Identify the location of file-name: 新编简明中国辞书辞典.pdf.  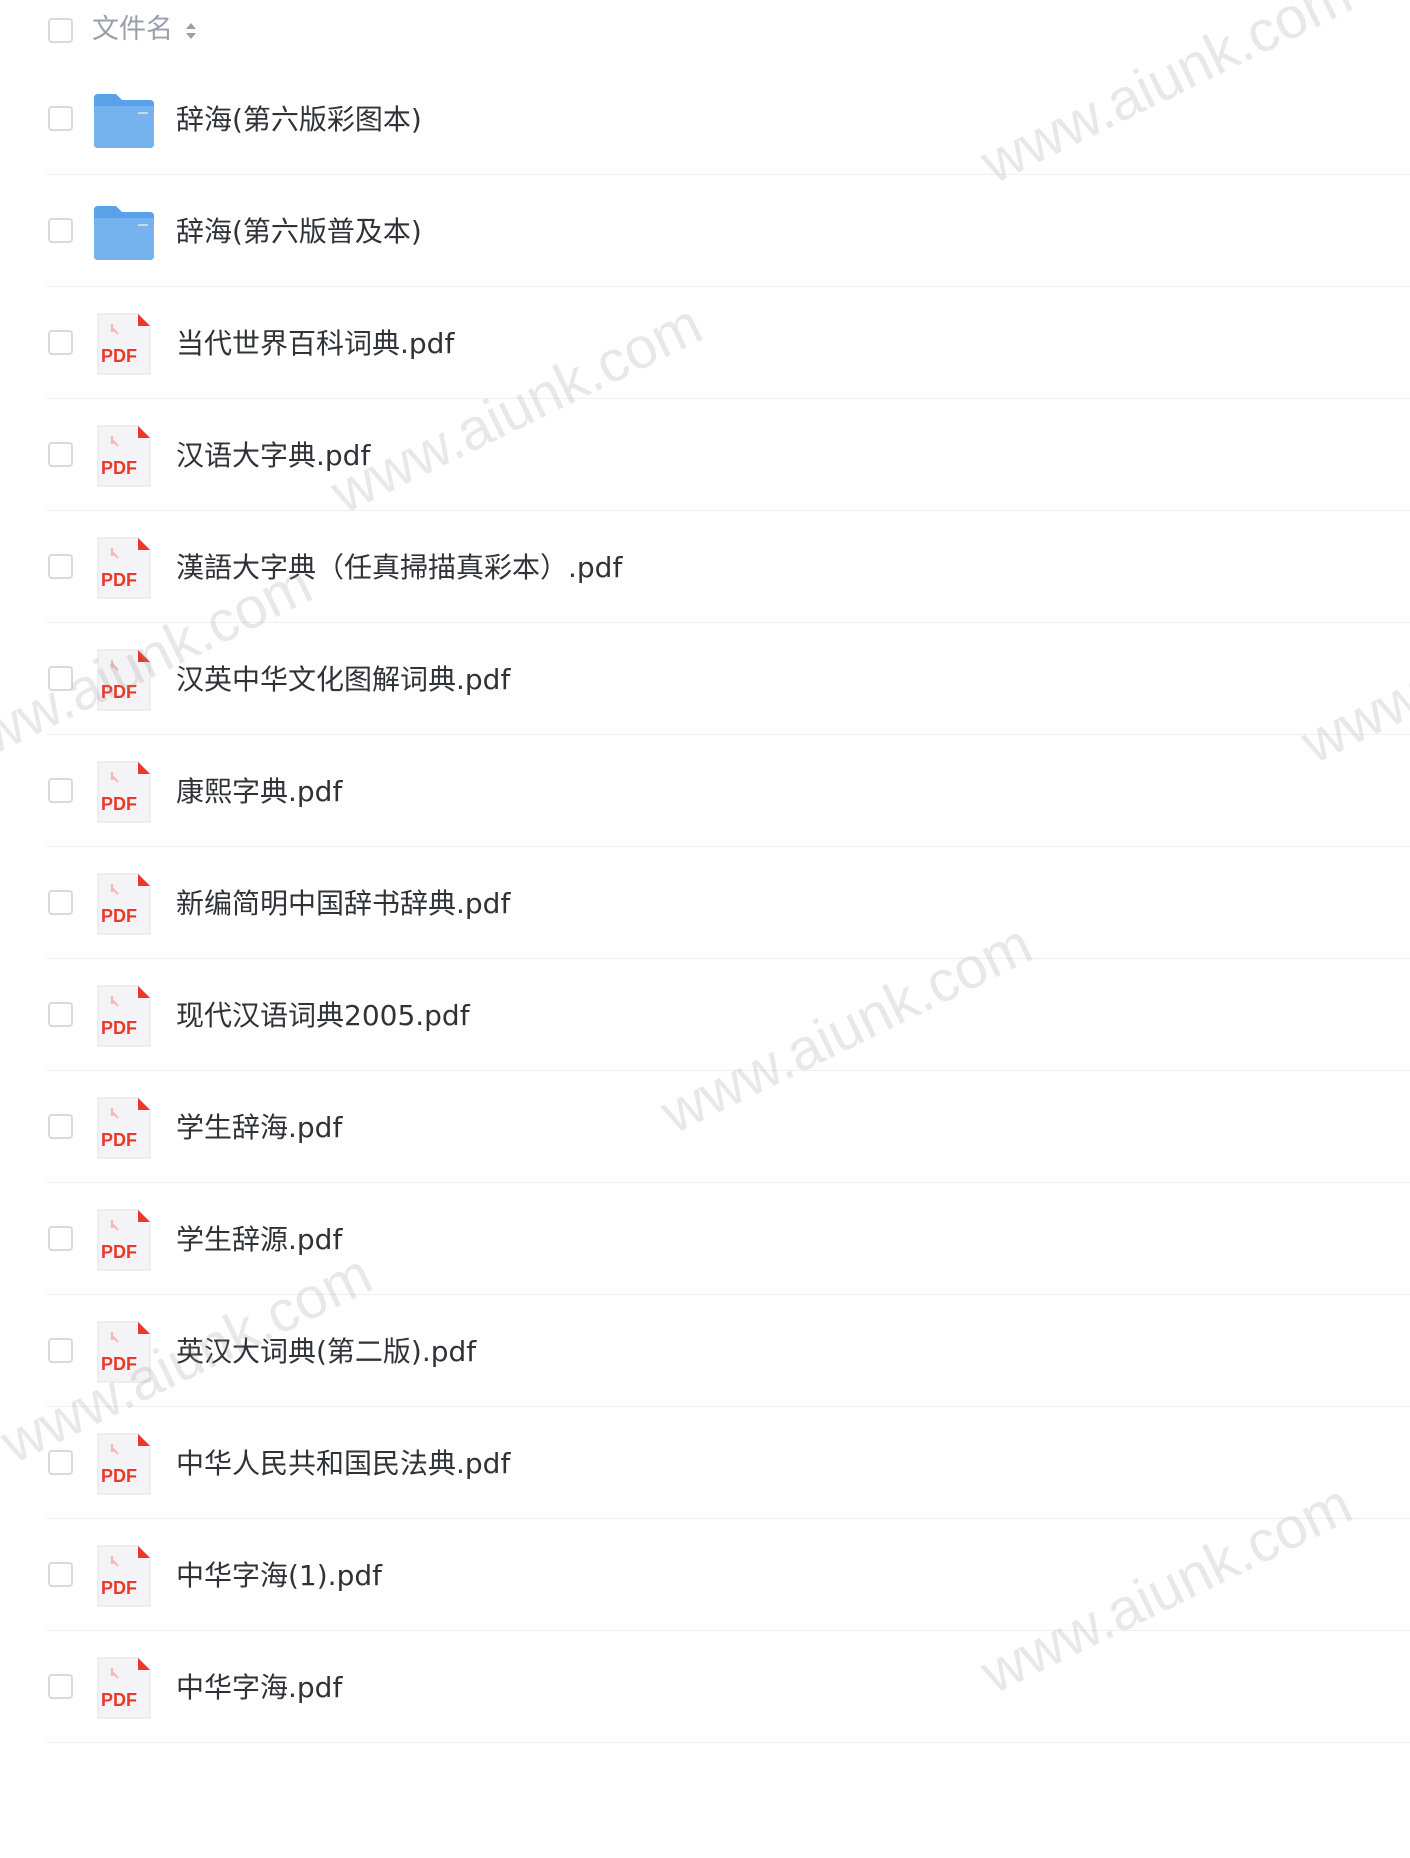
(343, 904).